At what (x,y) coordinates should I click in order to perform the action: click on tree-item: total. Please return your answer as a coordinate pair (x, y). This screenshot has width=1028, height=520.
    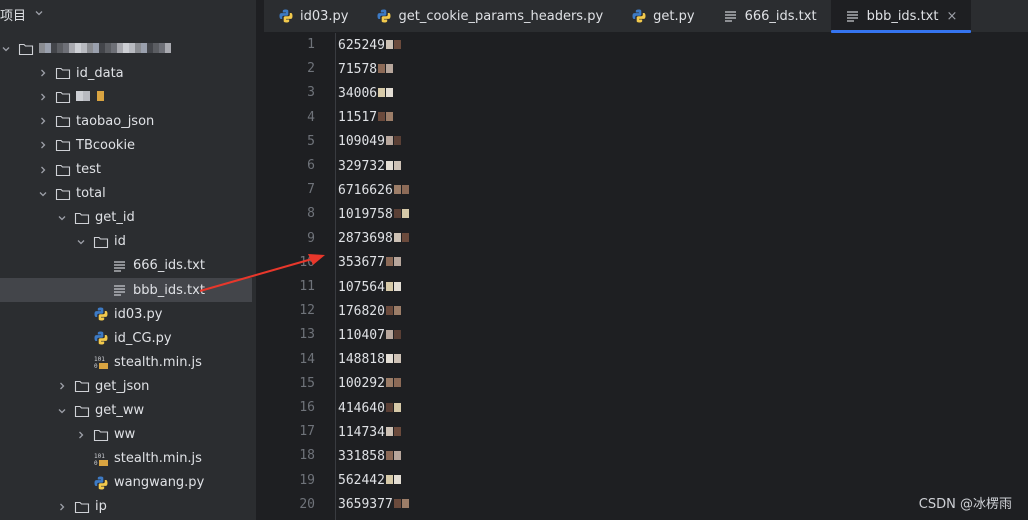
    Looking at the image, I should click on (128, 194).